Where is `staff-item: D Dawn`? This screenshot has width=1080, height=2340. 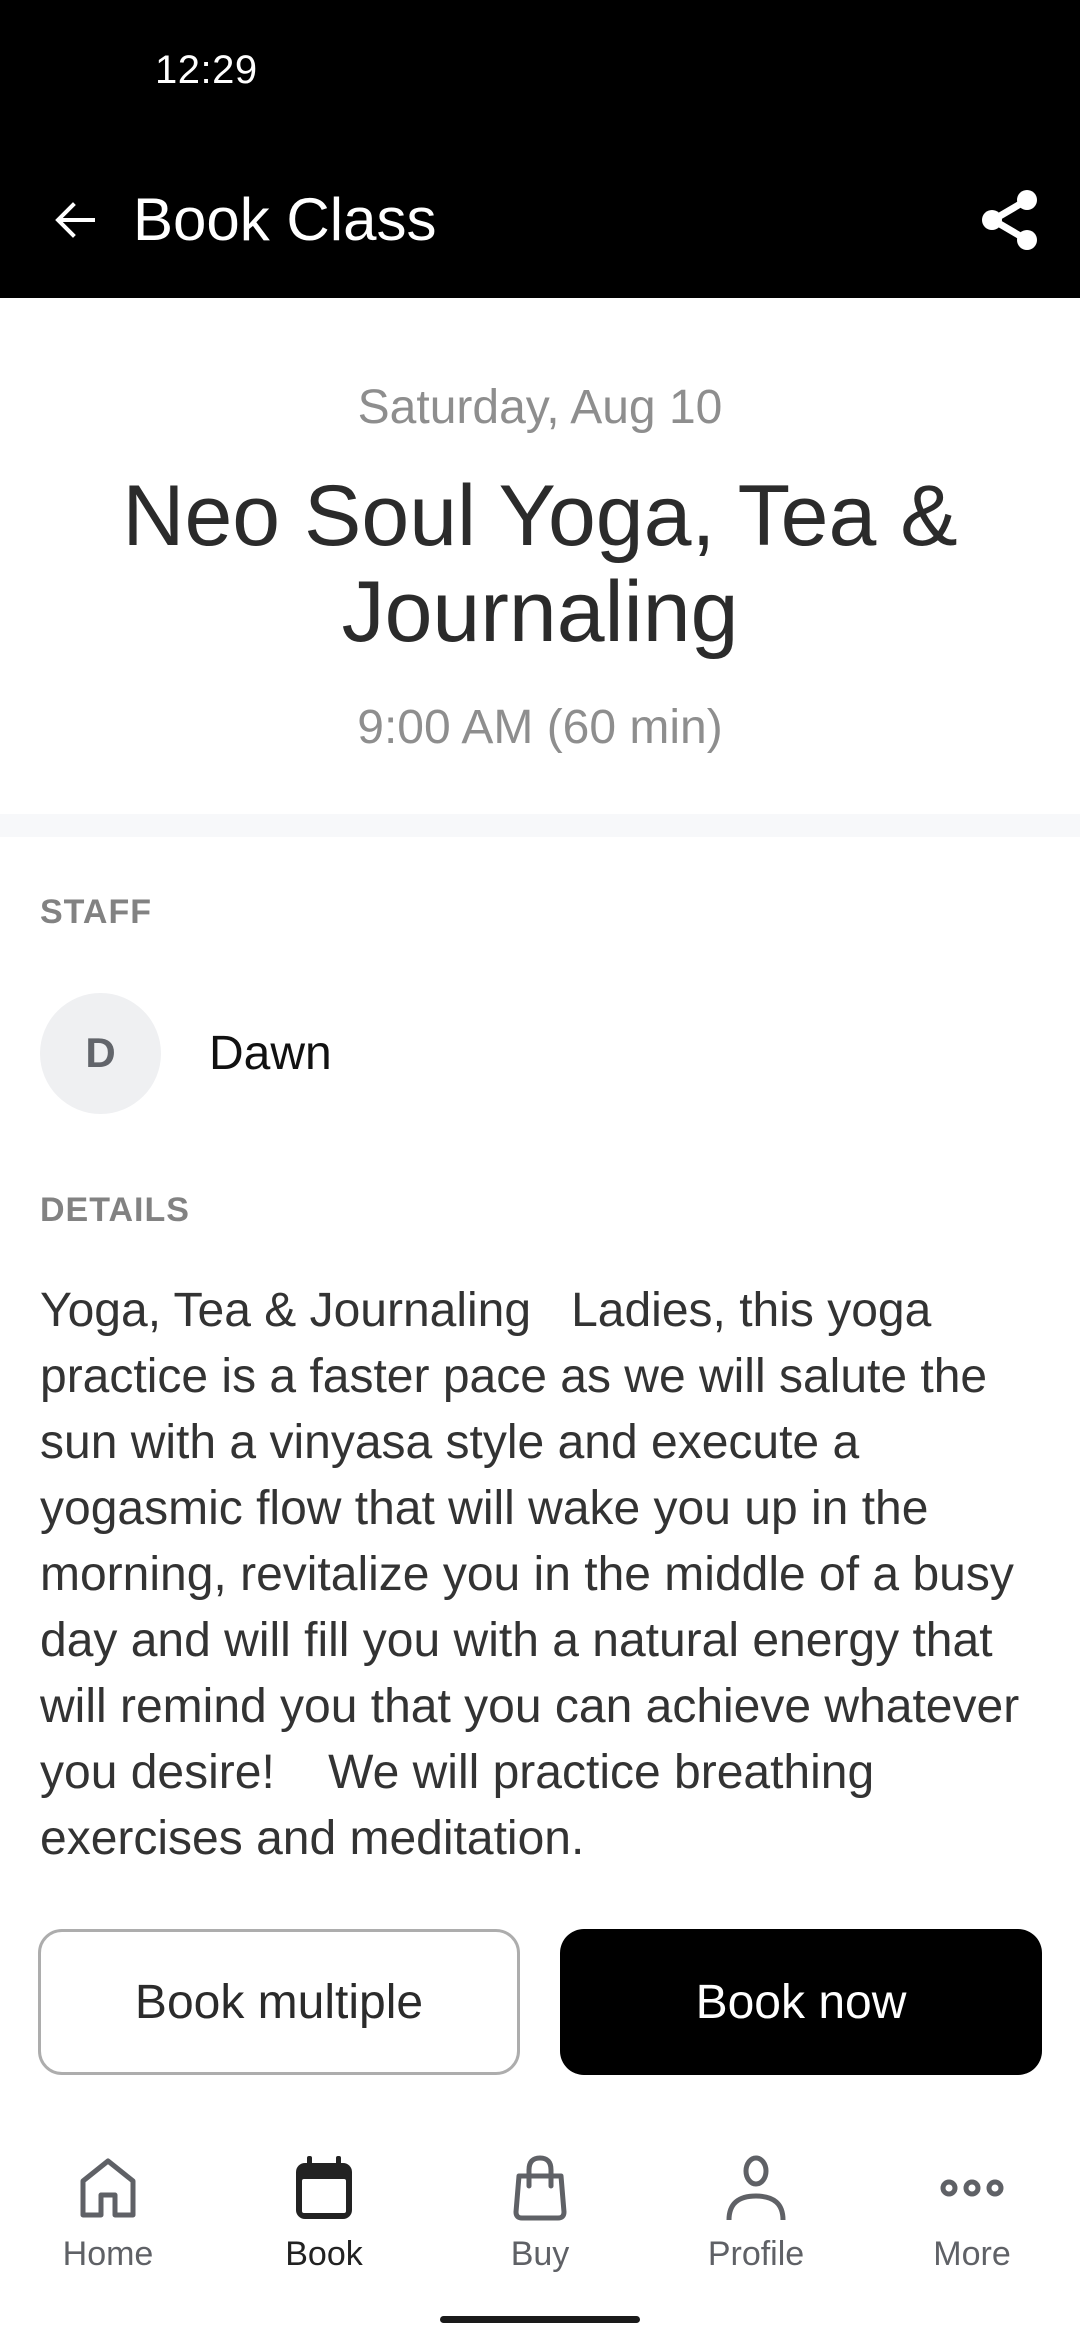 staff-item: D Dawn is located at coordinates (186, 1053).